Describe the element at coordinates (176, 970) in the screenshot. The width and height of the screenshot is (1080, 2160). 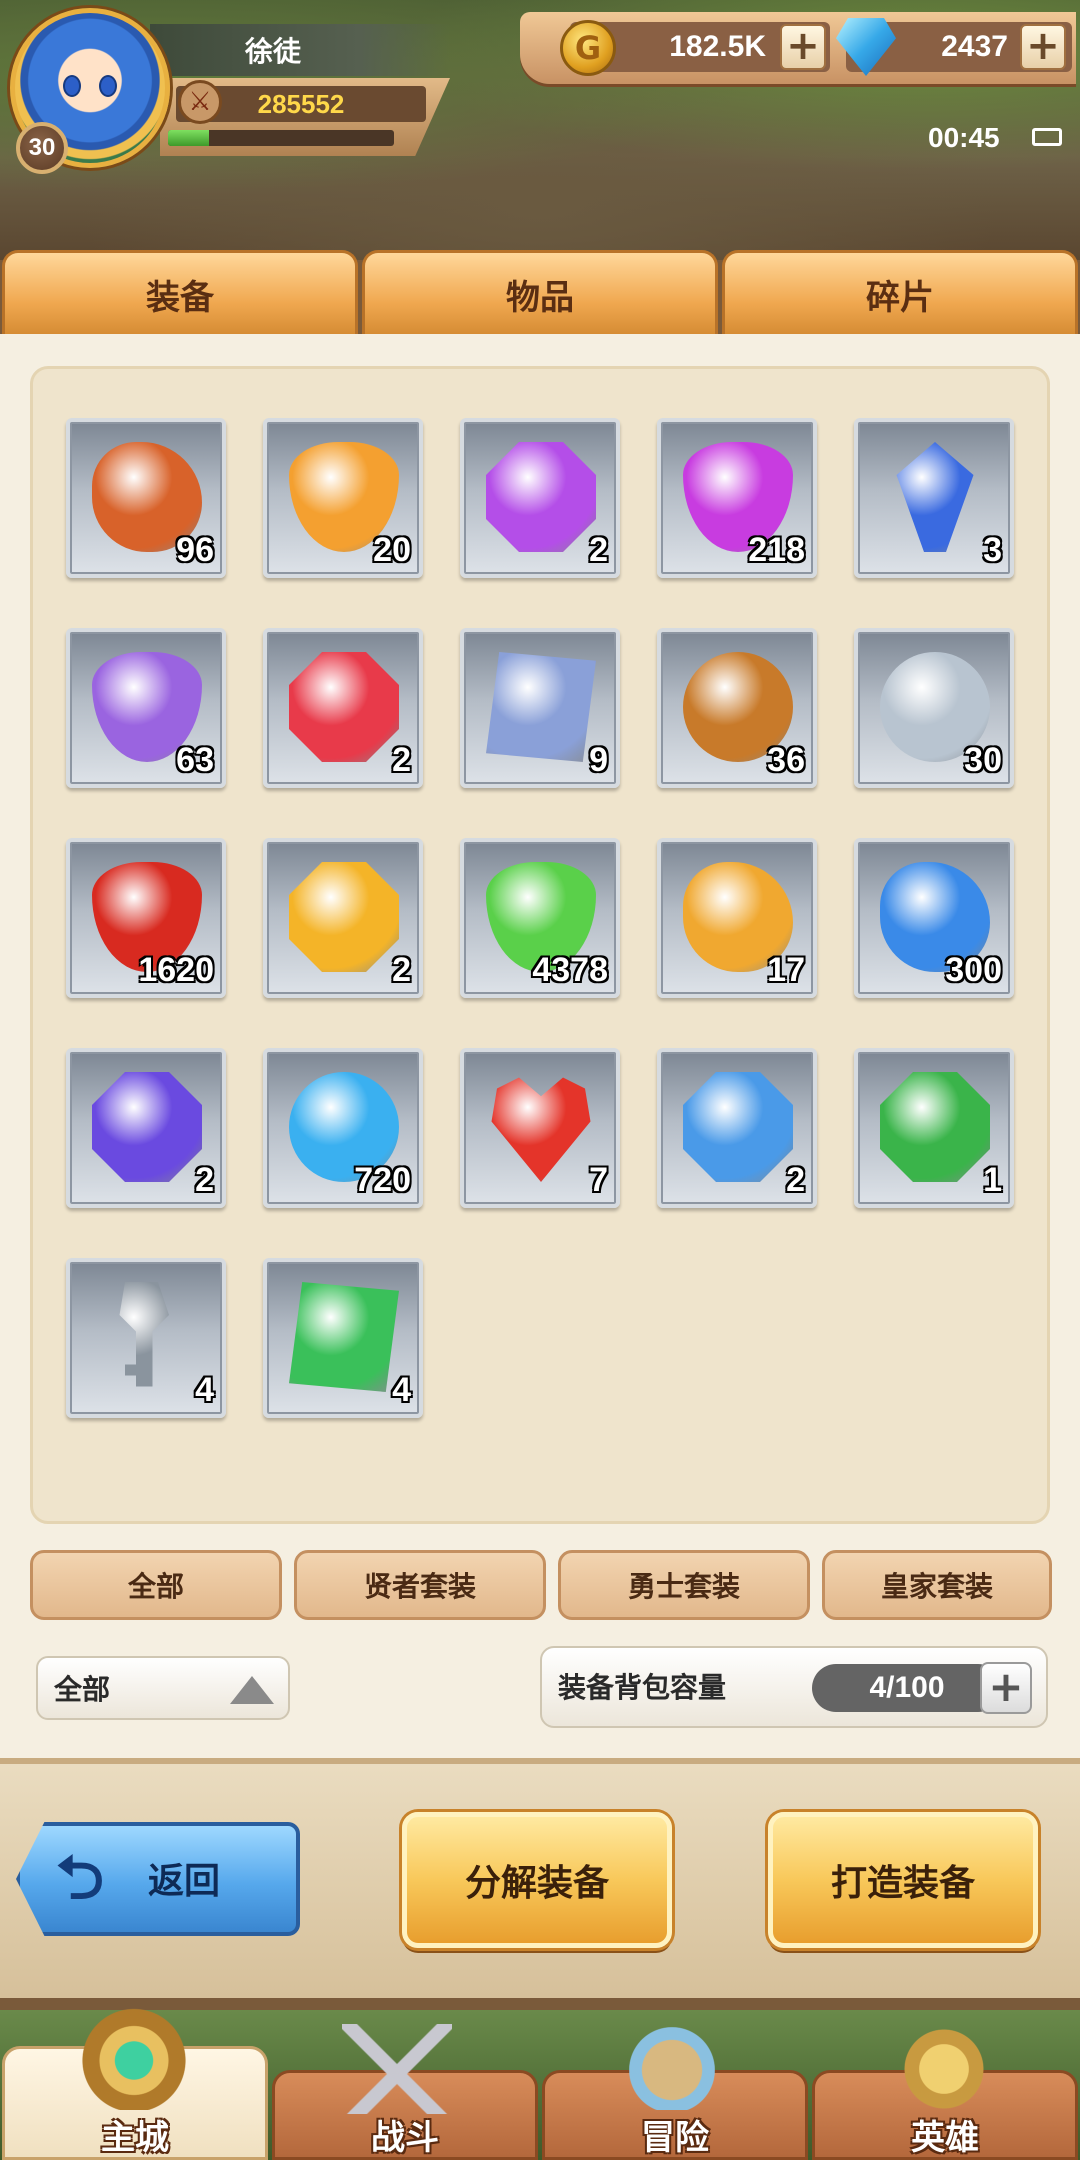
I see `item-count: 1620` at that location.